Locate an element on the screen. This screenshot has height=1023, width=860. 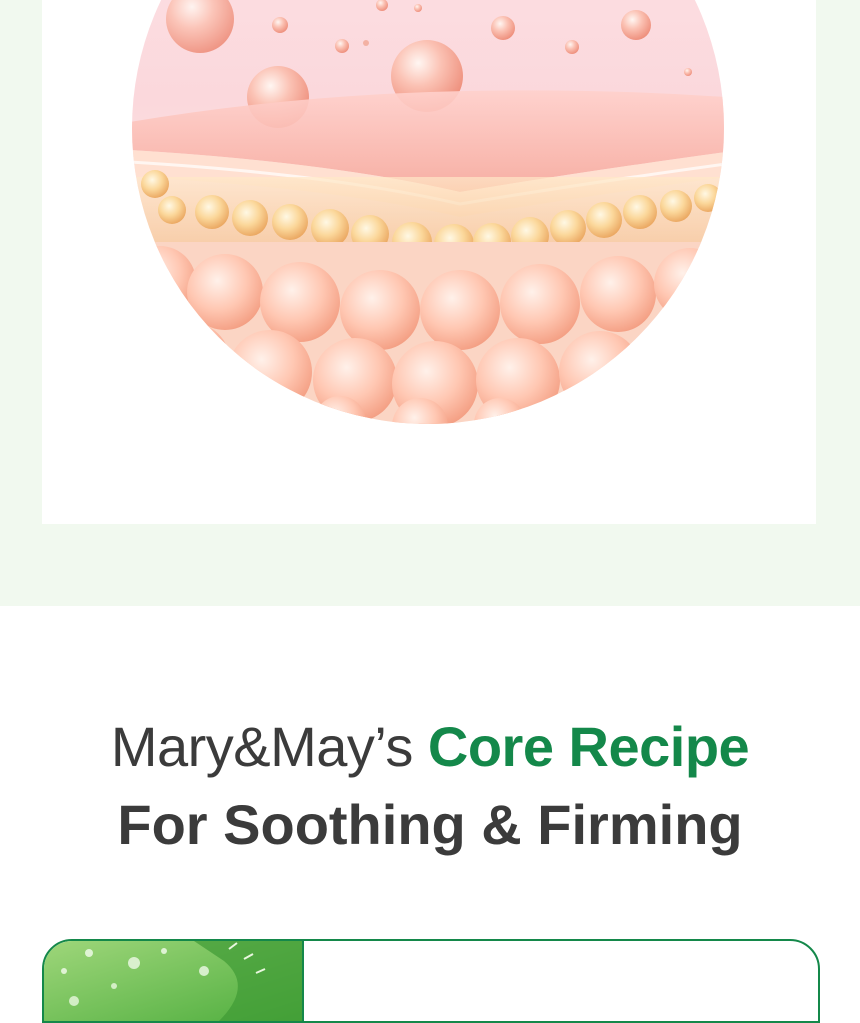
collagen-spheres is located at coordinates (428, 333).